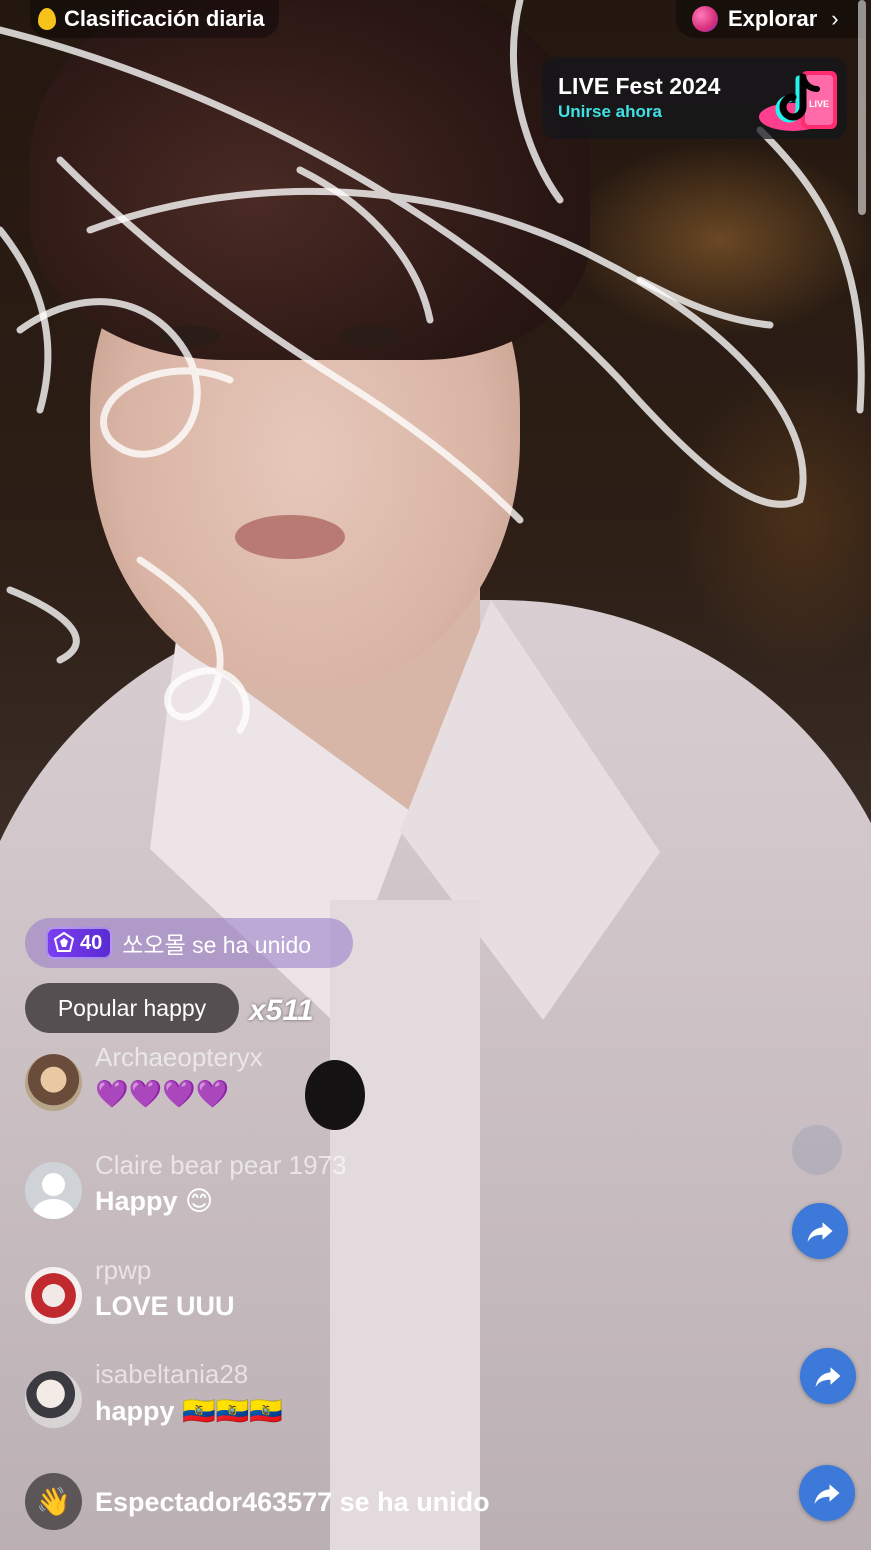 The image size is (871, 1550). I want to click on live-fest-banner: LIVE Fest 2024 Unirse ahora LIVE, so click(694, 98).